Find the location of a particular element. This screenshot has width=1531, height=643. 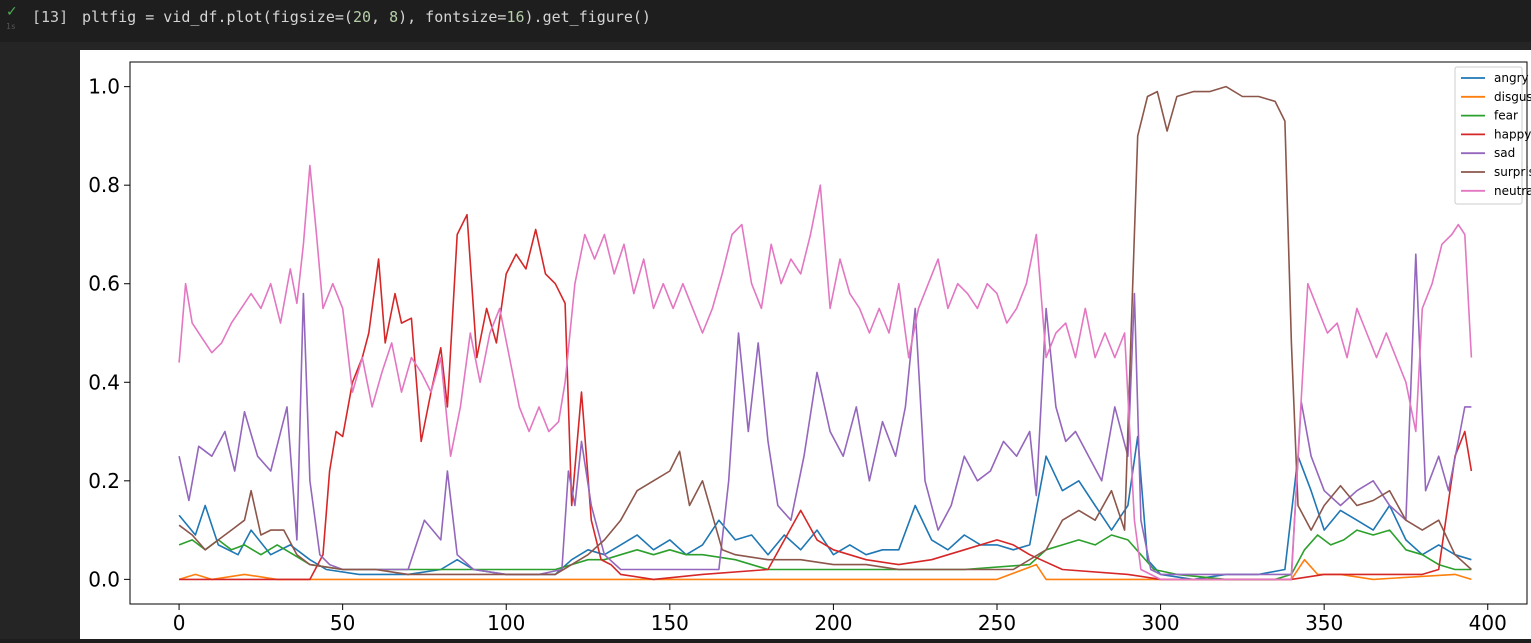

x-tick-label: 250 is located at coordinates (997, 623).